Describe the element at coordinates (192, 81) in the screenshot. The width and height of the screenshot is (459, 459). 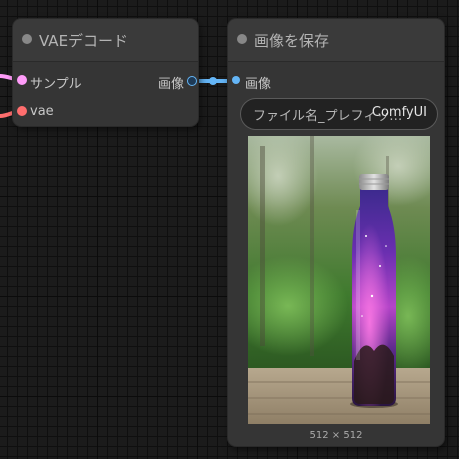
I see `image-output-slot` at that location.